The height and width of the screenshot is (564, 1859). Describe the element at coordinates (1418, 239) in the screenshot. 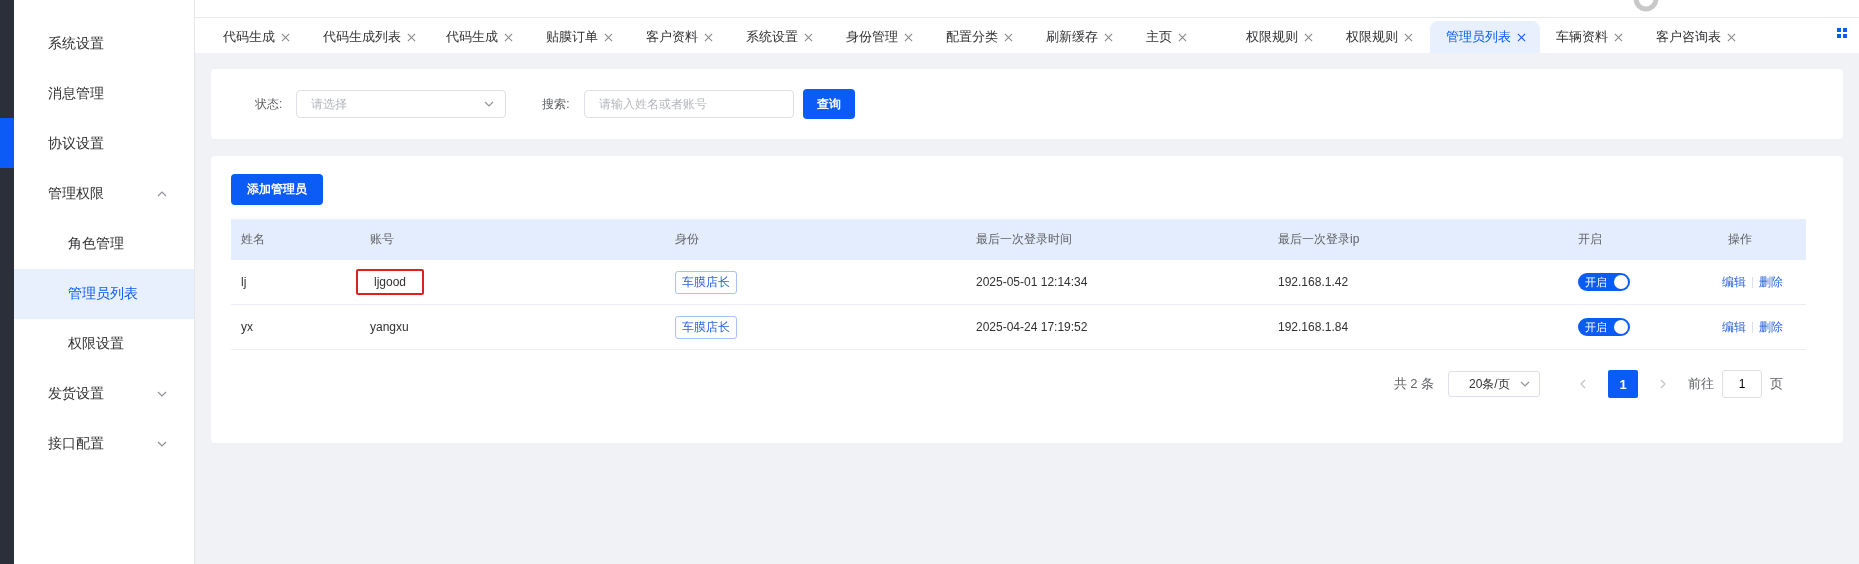

I see `column-header: 最后一次登录ip` at that location.